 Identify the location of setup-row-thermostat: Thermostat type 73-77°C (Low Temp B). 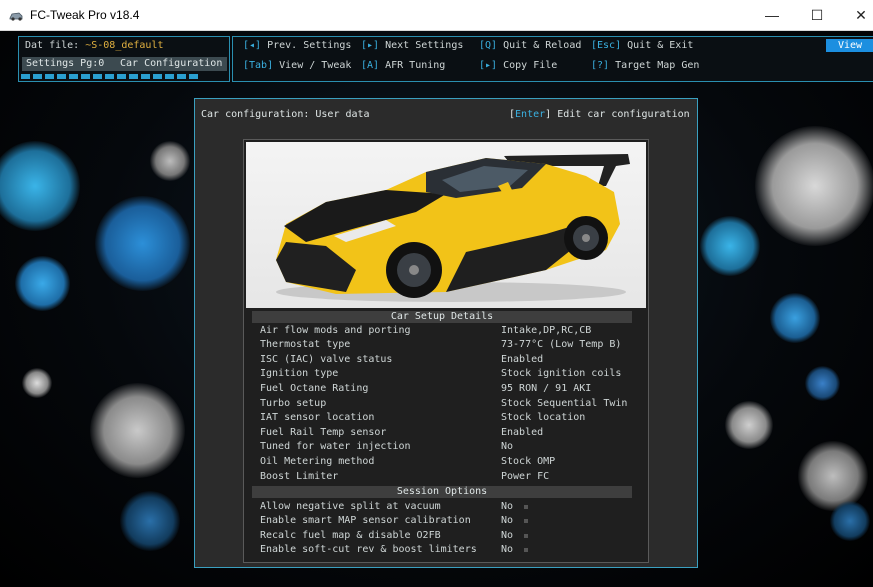
(445, 345).